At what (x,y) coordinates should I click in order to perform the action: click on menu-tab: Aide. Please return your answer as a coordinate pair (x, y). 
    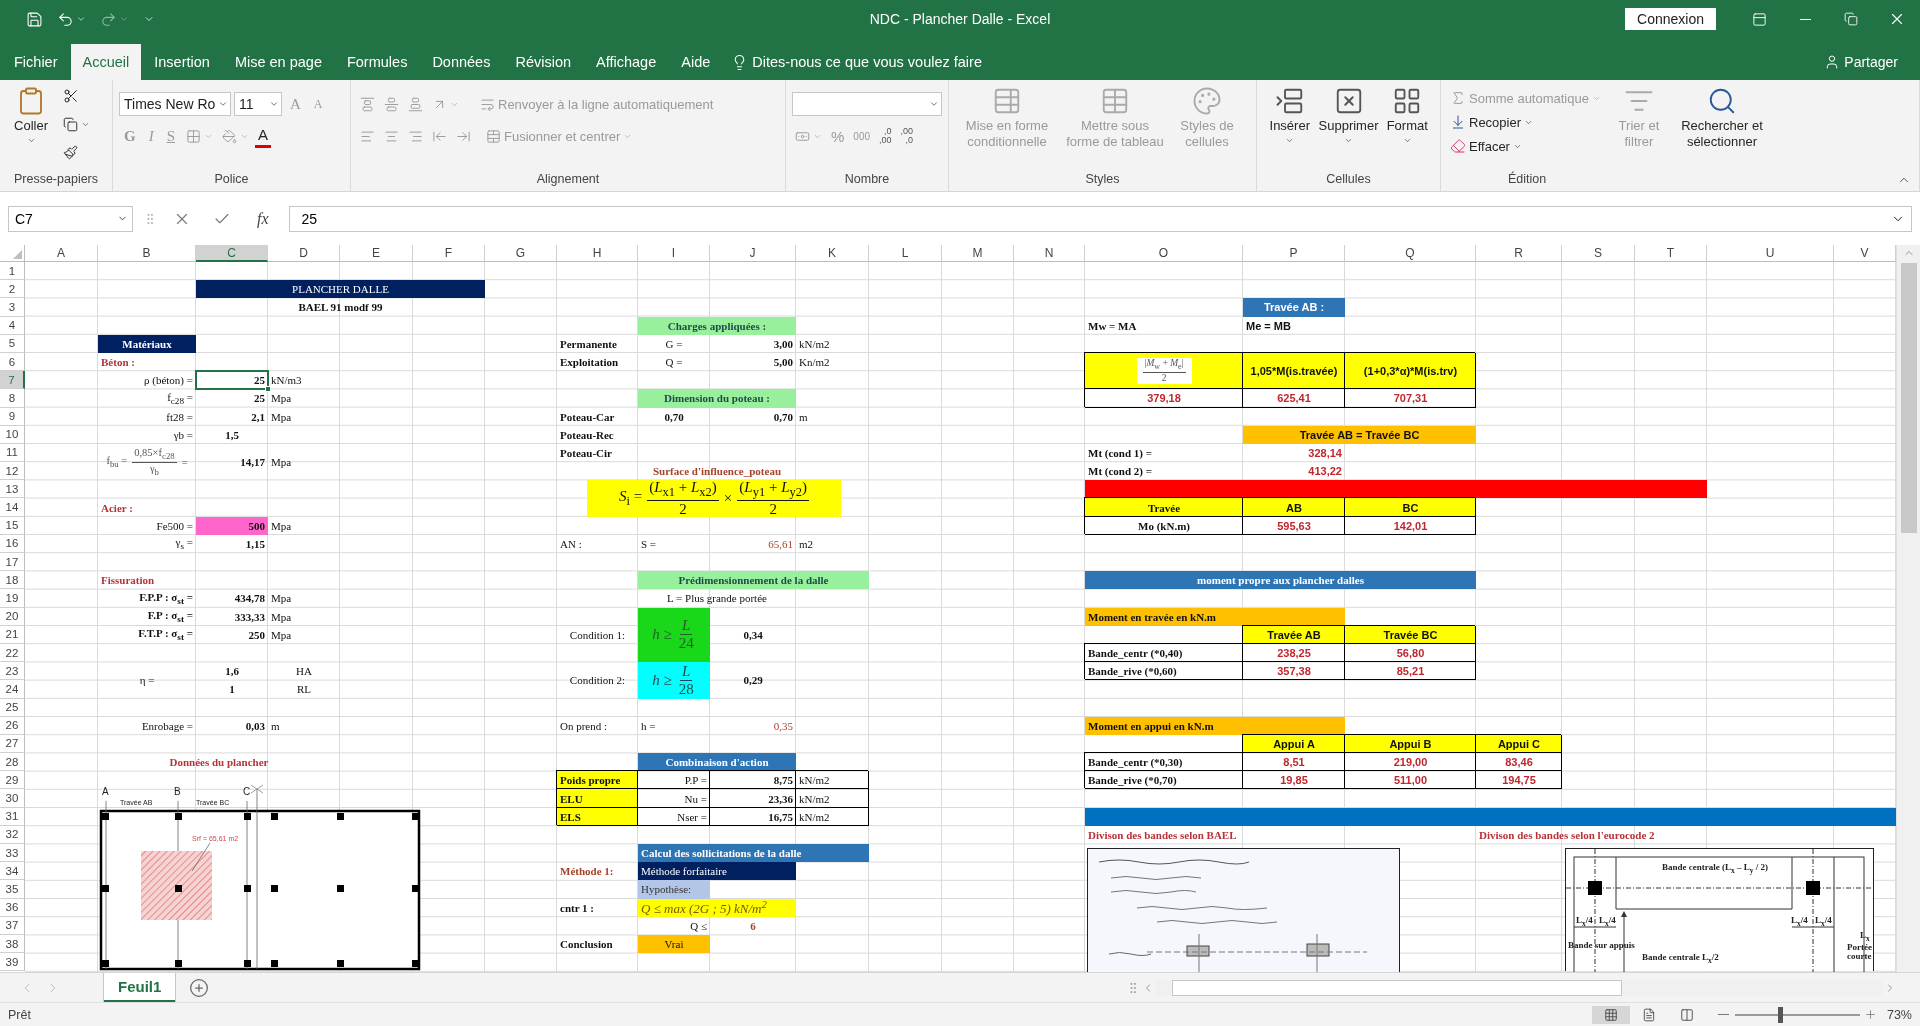
    Looking at the image, I should click on (696, 62).